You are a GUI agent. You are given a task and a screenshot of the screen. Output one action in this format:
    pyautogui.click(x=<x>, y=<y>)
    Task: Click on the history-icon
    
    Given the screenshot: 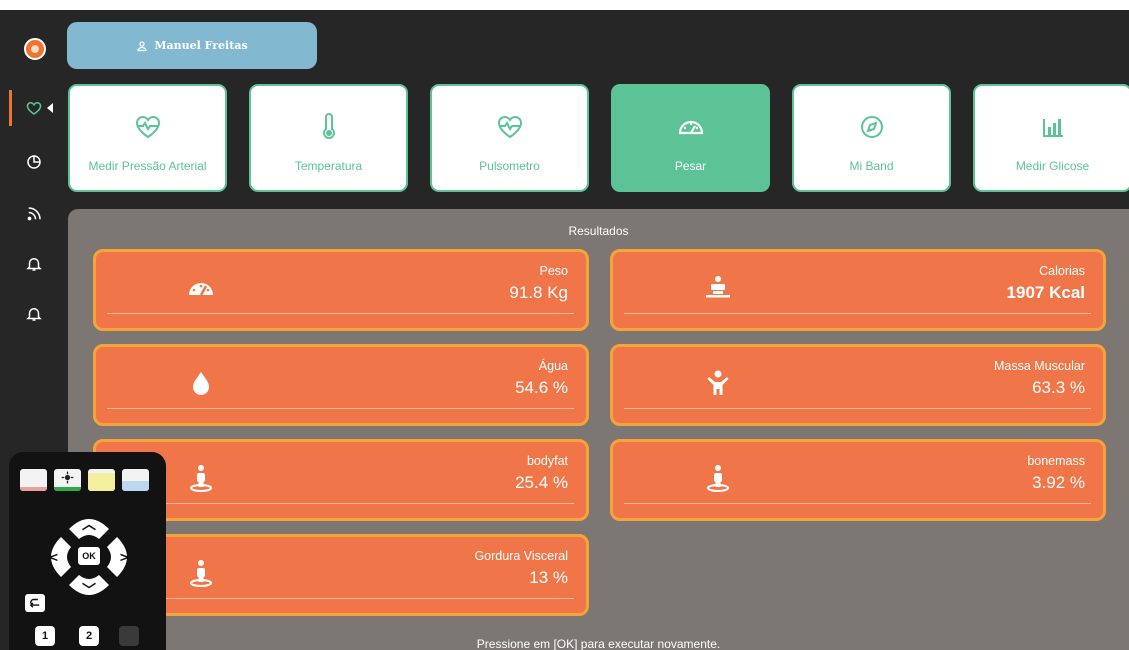 What is the action you would take?
    pyautogui.click(x=34, y=162)
    